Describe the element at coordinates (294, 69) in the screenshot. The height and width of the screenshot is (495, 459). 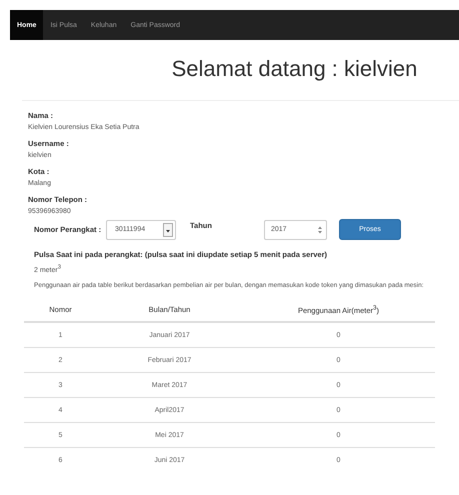
I see `page-title: Selamat datang : kielvien` at that location.